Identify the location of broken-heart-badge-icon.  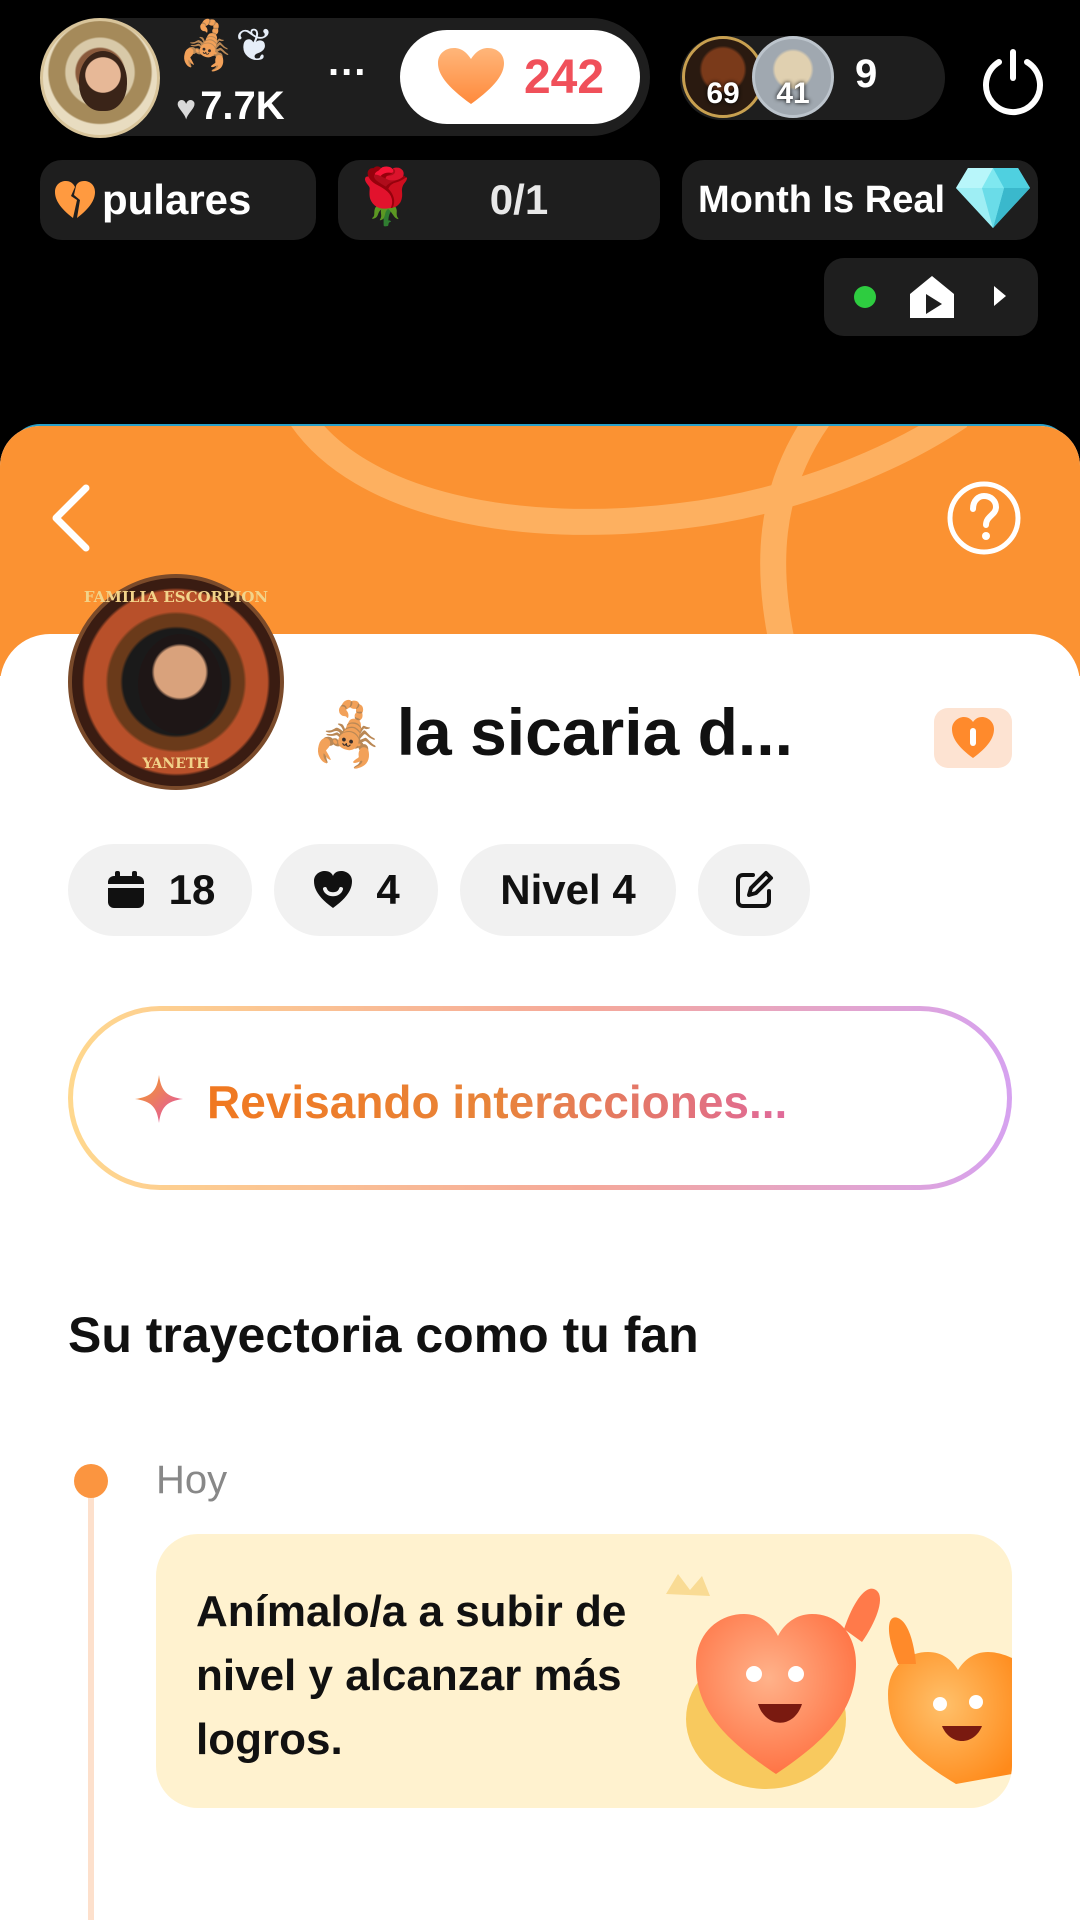
(973, 737).